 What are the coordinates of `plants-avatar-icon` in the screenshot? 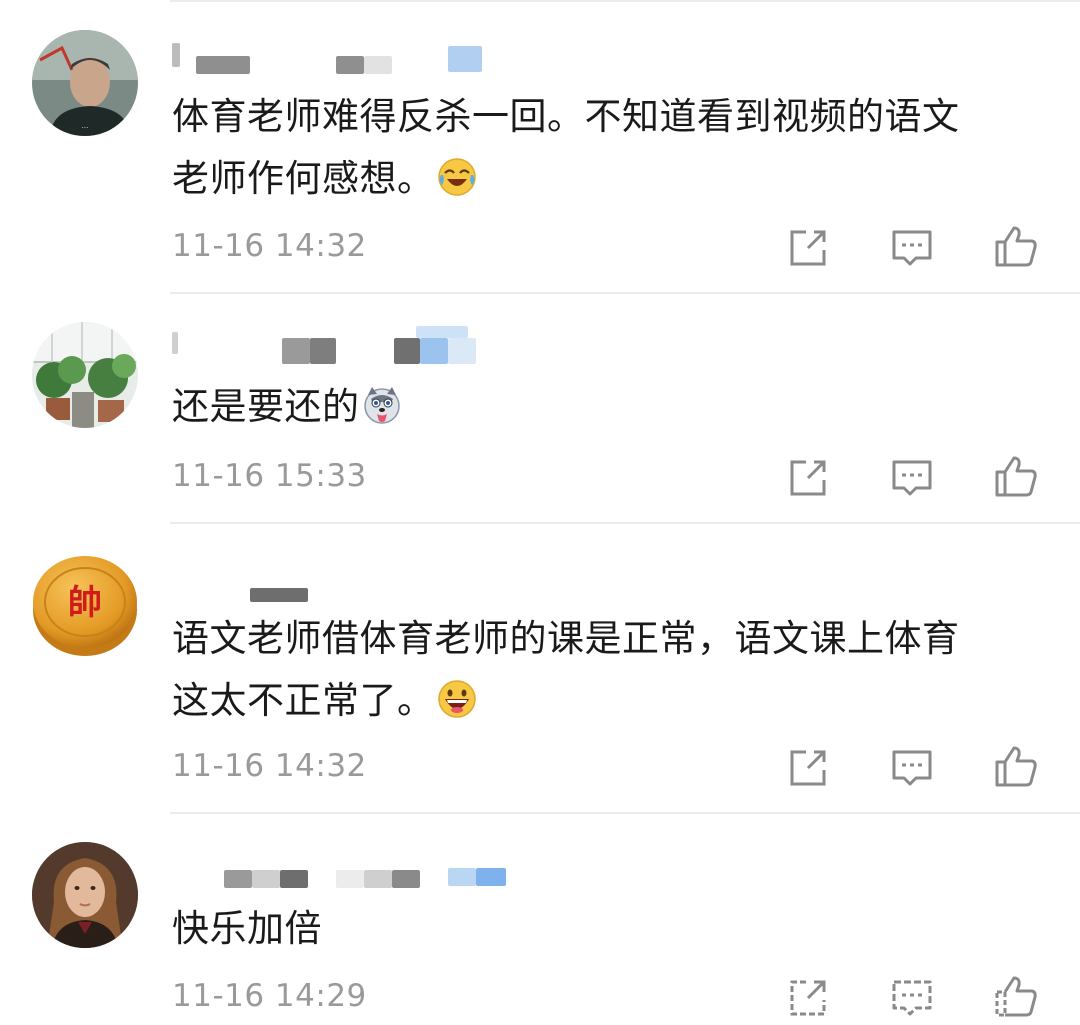 It's located at (85, 375).